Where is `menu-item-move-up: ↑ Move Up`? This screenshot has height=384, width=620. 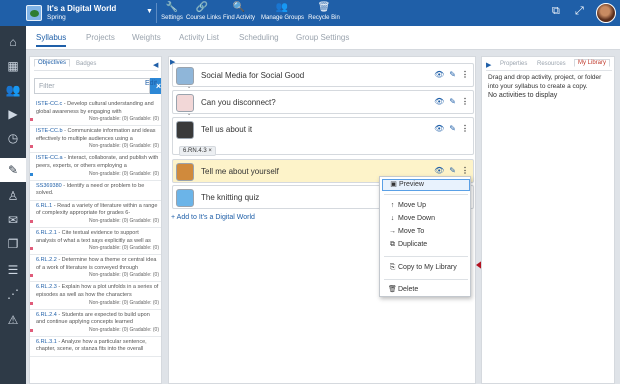 menu-item-move-up: ↑ Move Up is located at coordinates (426, 206).